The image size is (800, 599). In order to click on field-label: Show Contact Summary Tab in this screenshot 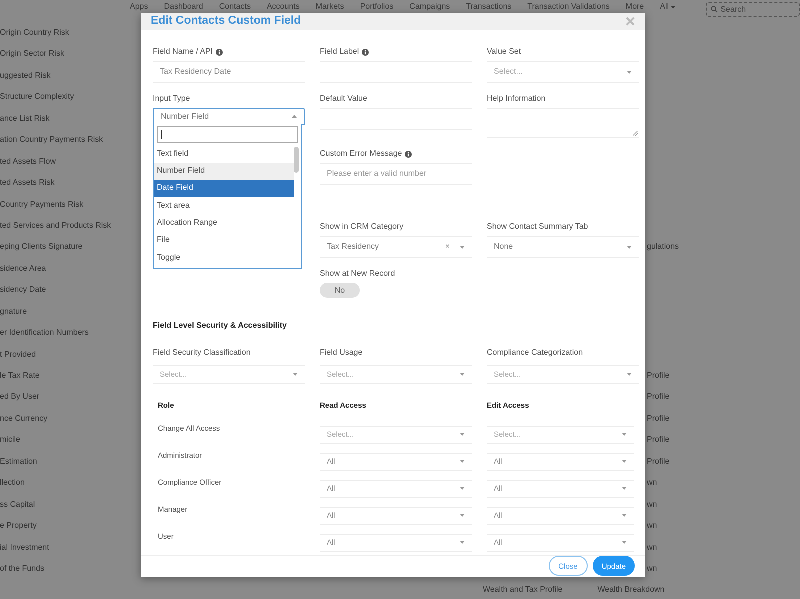, I will do `click(537, 227)`.